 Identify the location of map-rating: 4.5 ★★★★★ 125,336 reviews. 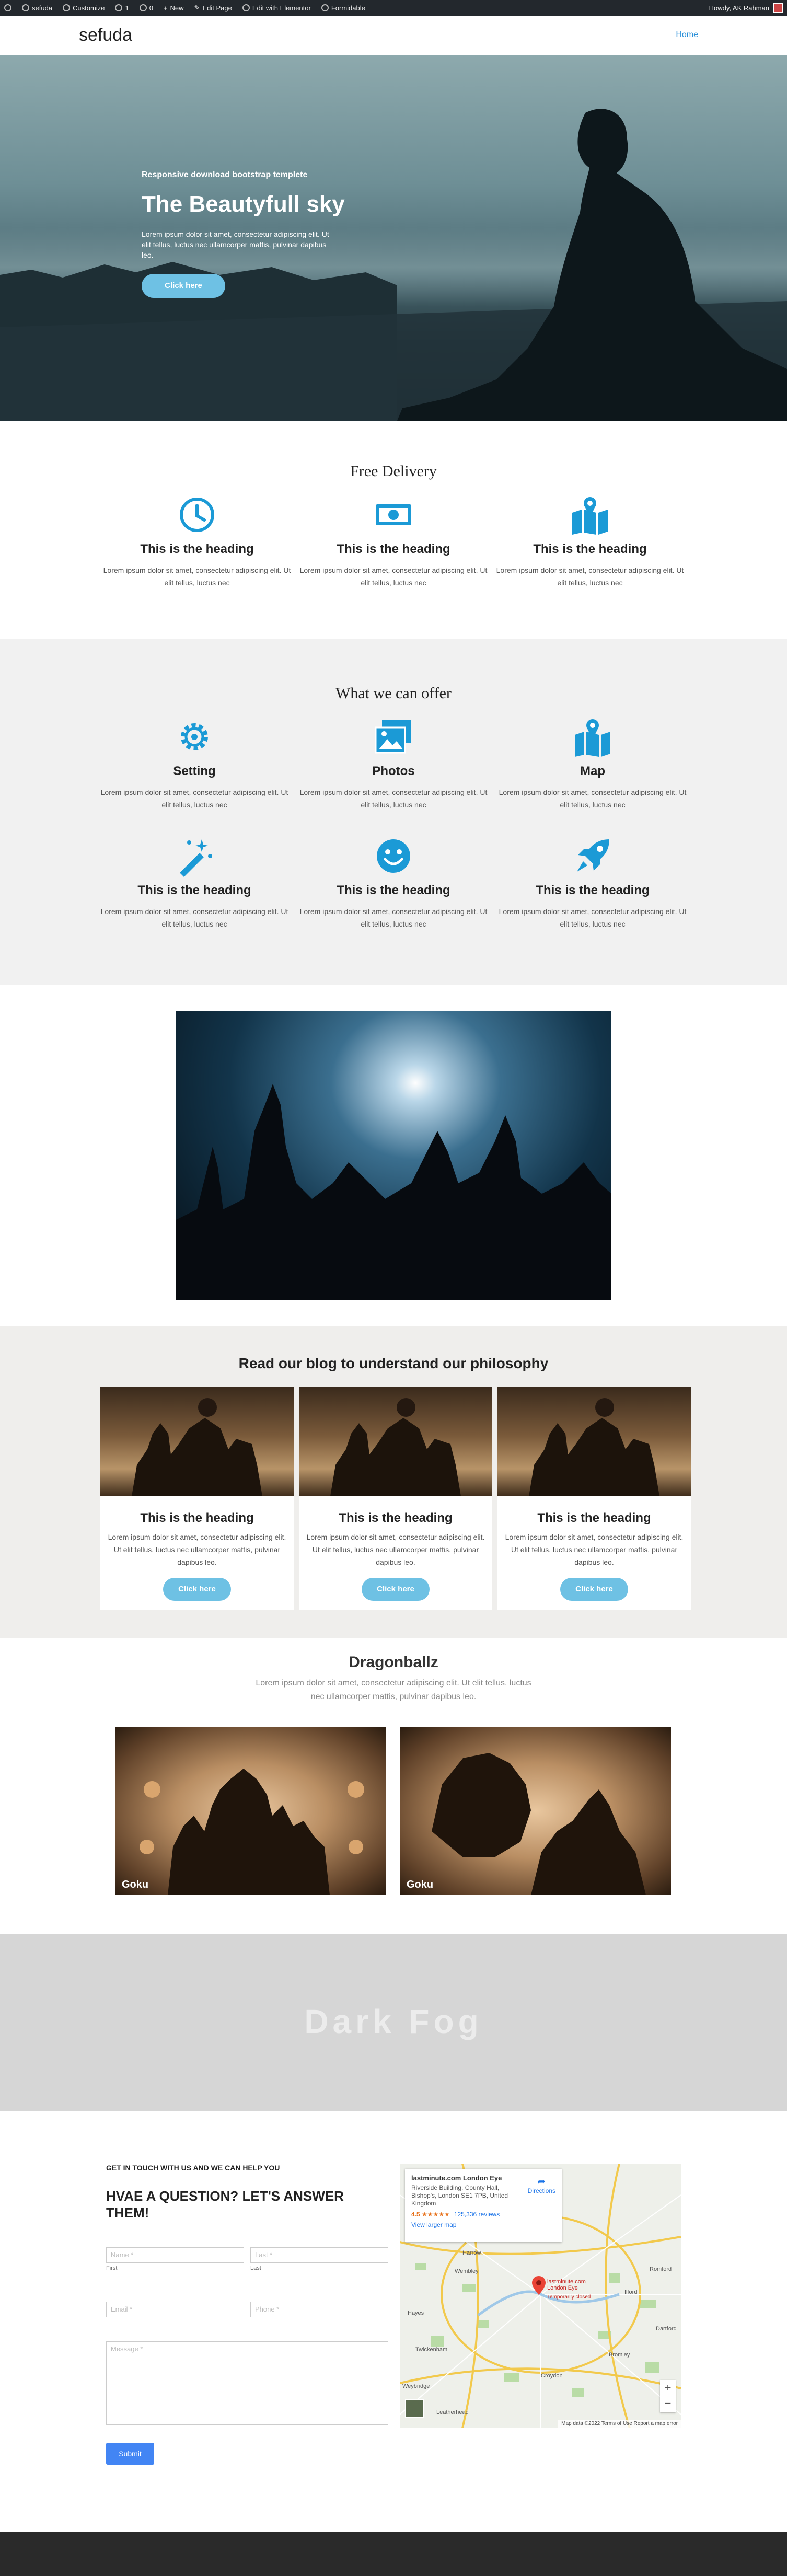
(455, 2215).